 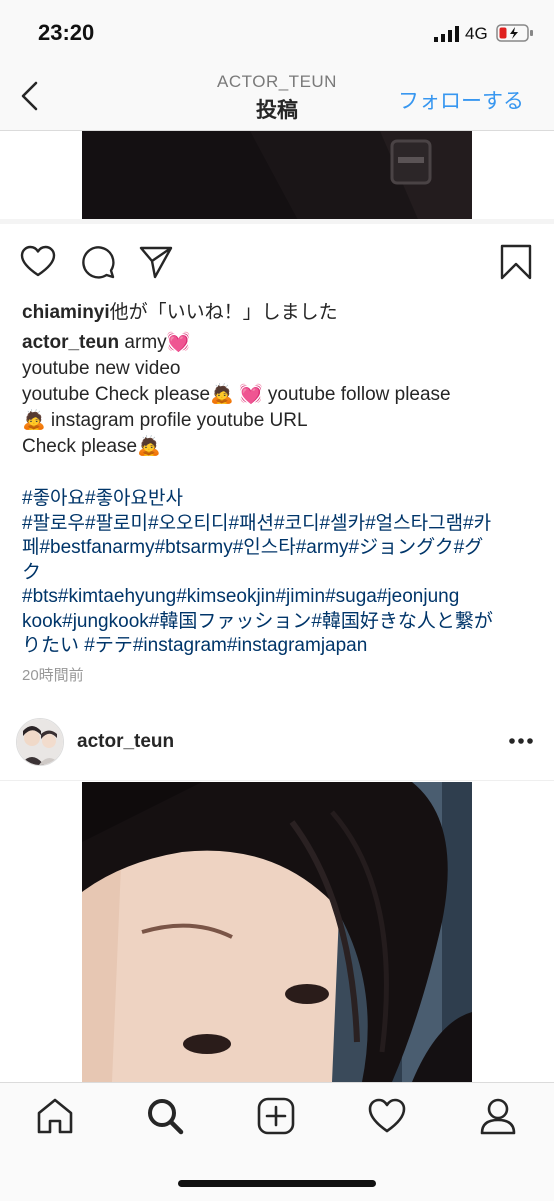 I want to click on caption-text: army💓, so click(x=157, y=342).